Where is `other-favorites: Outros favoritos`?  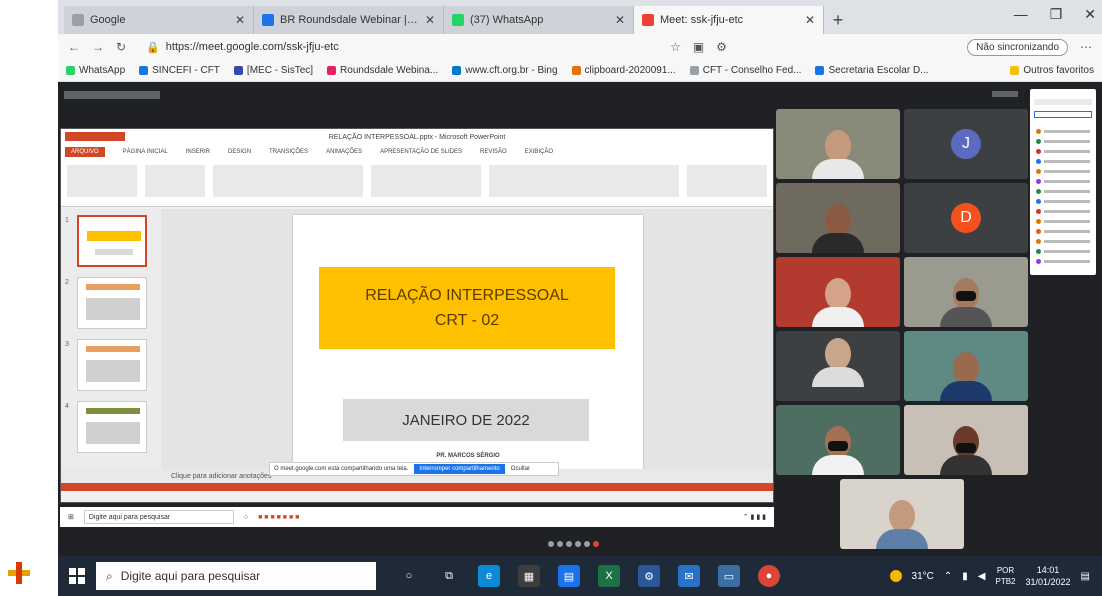 other-favorites: Outros favoritos is located at coordinates (1052, 70).